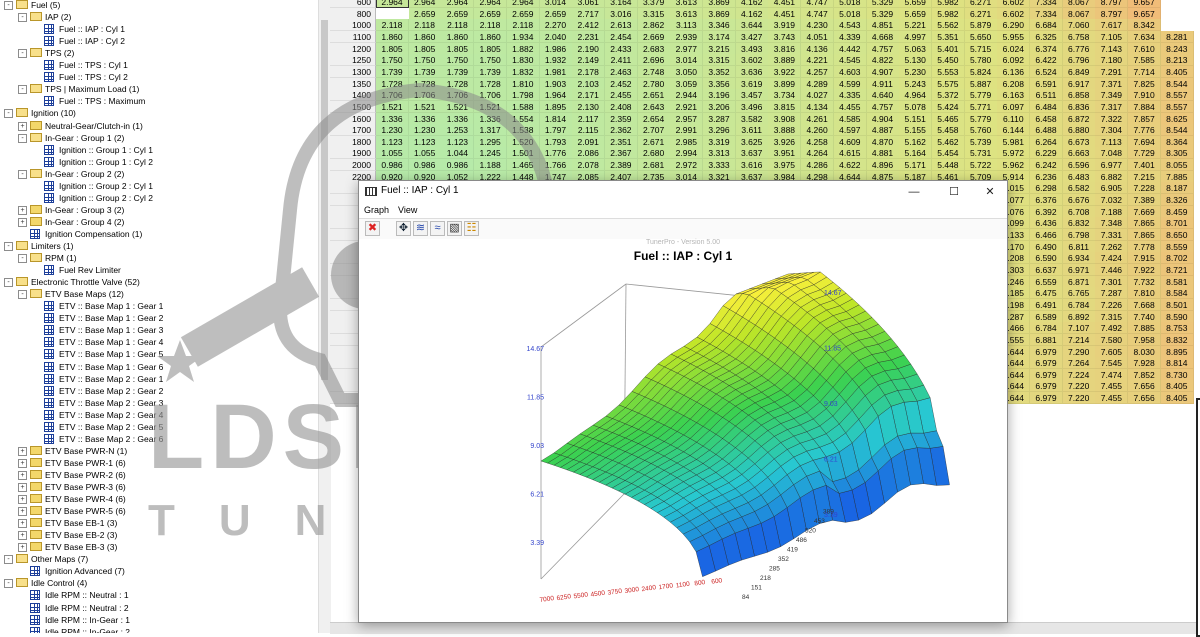 The image size is (1200, 637). Describe the element at coordinates (1177, 48) in the screenshot. I see `table-cell: 8.243` at that location.